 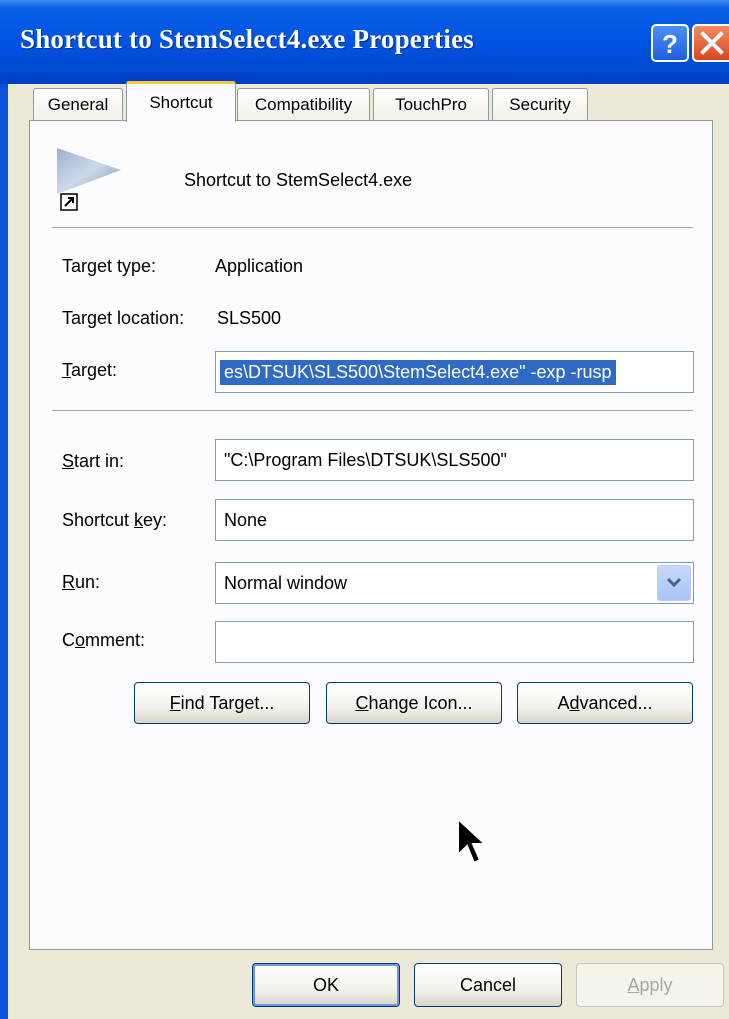 I want to click on window-frame-left, so click(x=4, y=551).